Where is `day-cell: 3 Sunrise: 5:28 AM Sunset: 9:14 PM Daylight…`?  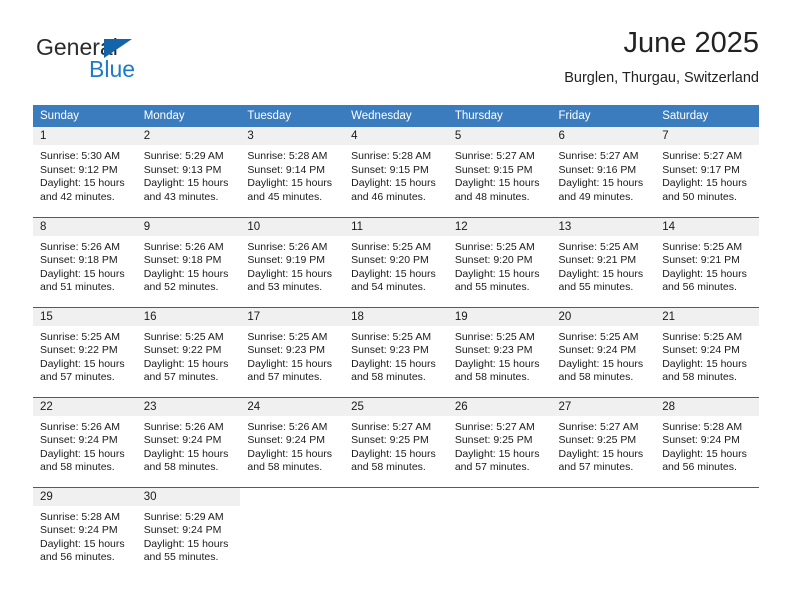 day-cell: 3 Sunrise: 5:28 AM Sunset: 9:14 PM Daylight… is located at coordinates (292, 172).